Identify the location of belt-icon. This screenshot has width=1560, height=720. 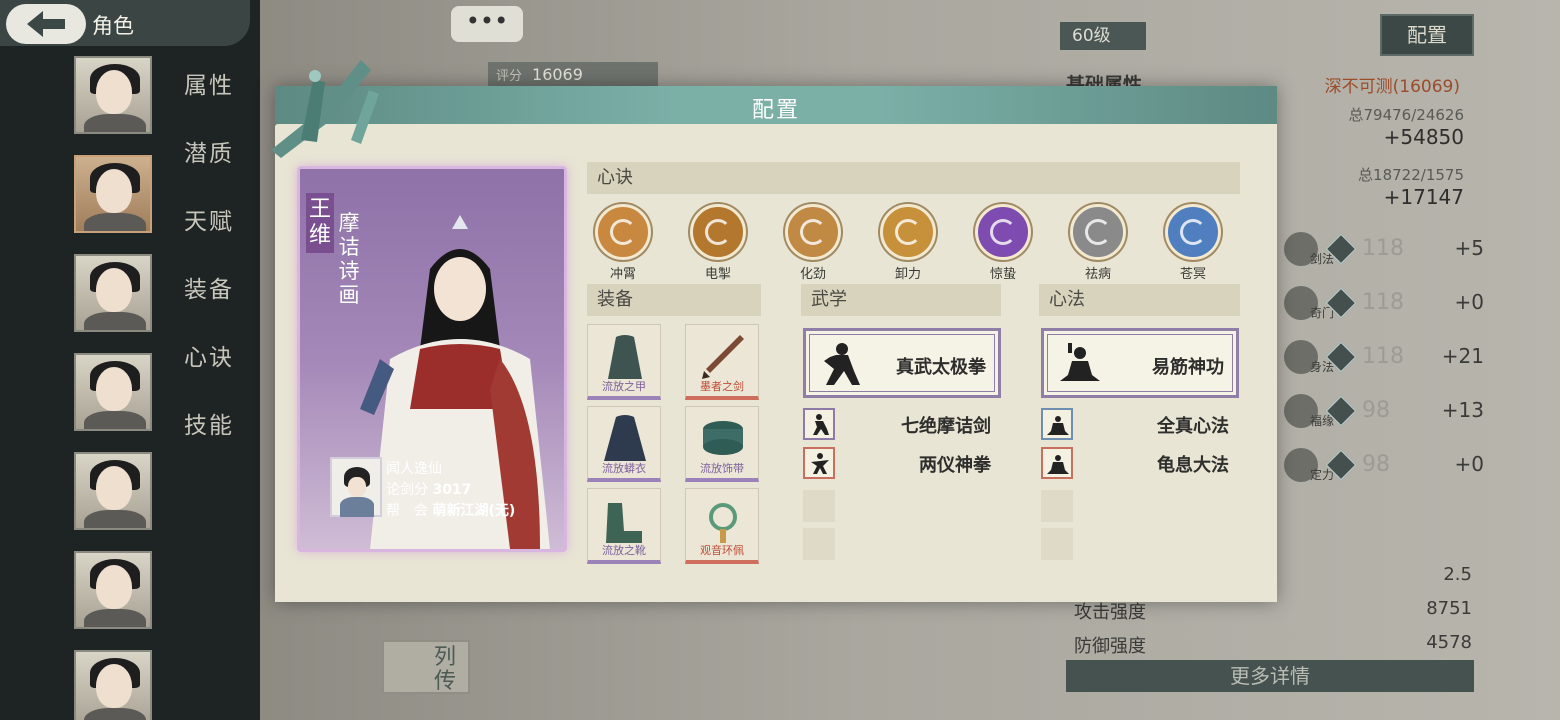
(723, 438).